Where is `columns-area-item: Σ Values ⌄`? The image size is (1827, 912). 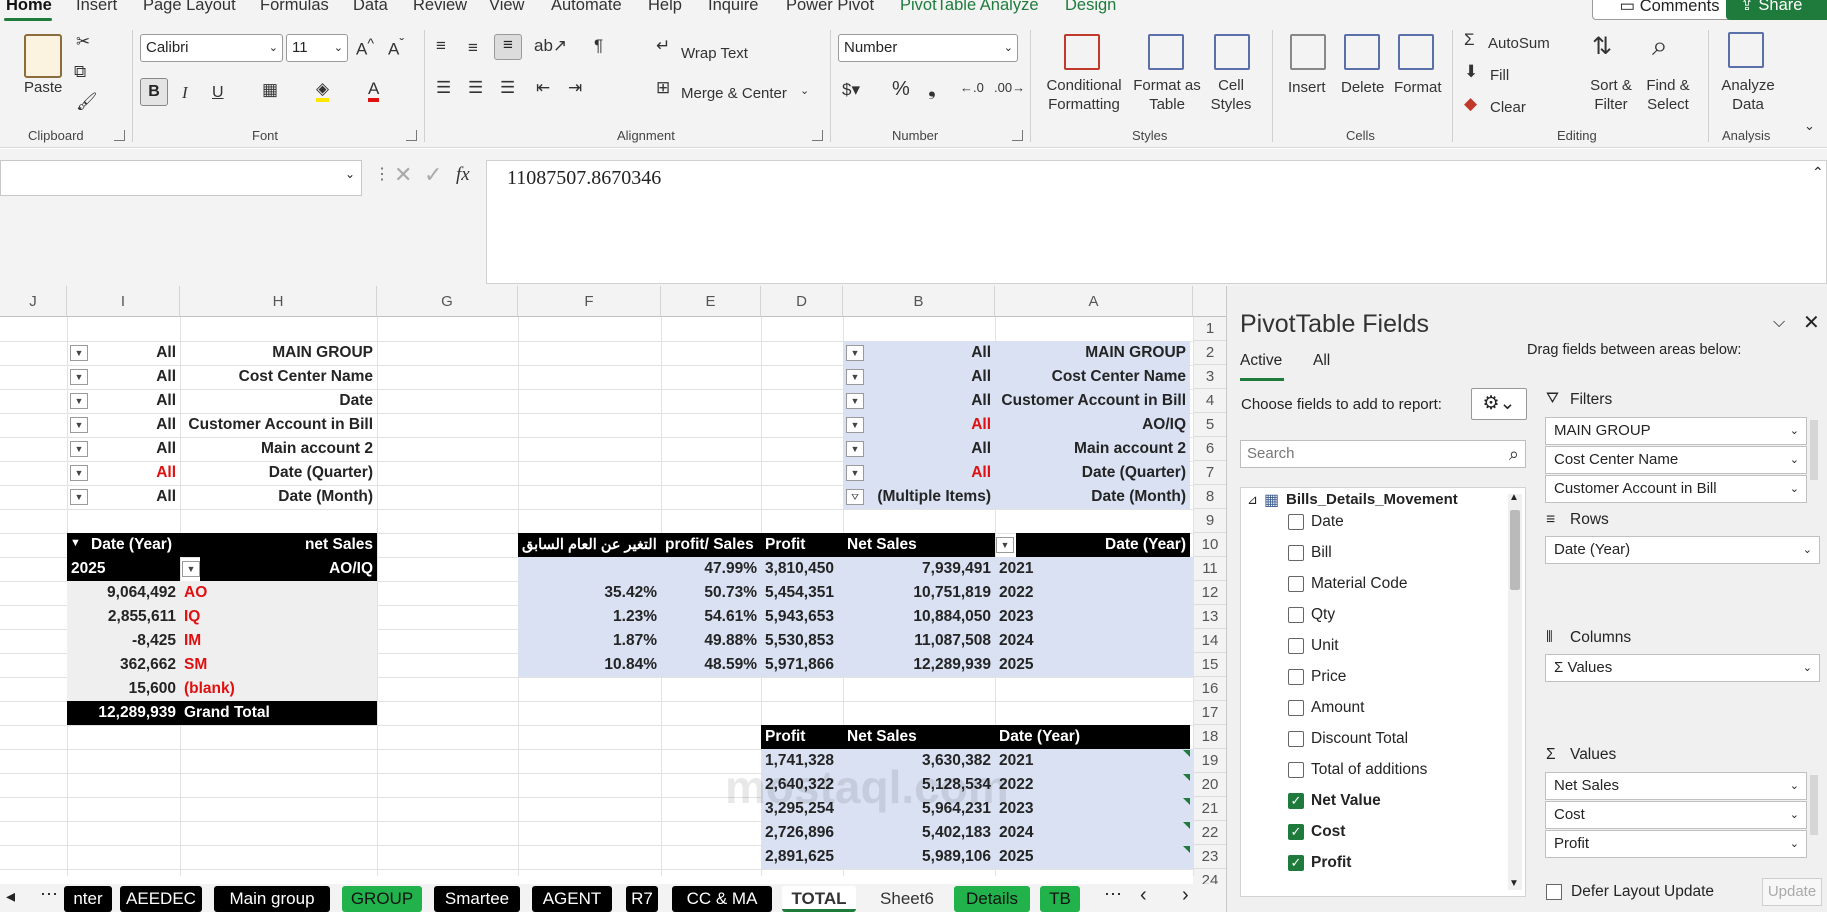
columns-area-item: Σ Values ⌄ is located at coordinates (1682, 668).